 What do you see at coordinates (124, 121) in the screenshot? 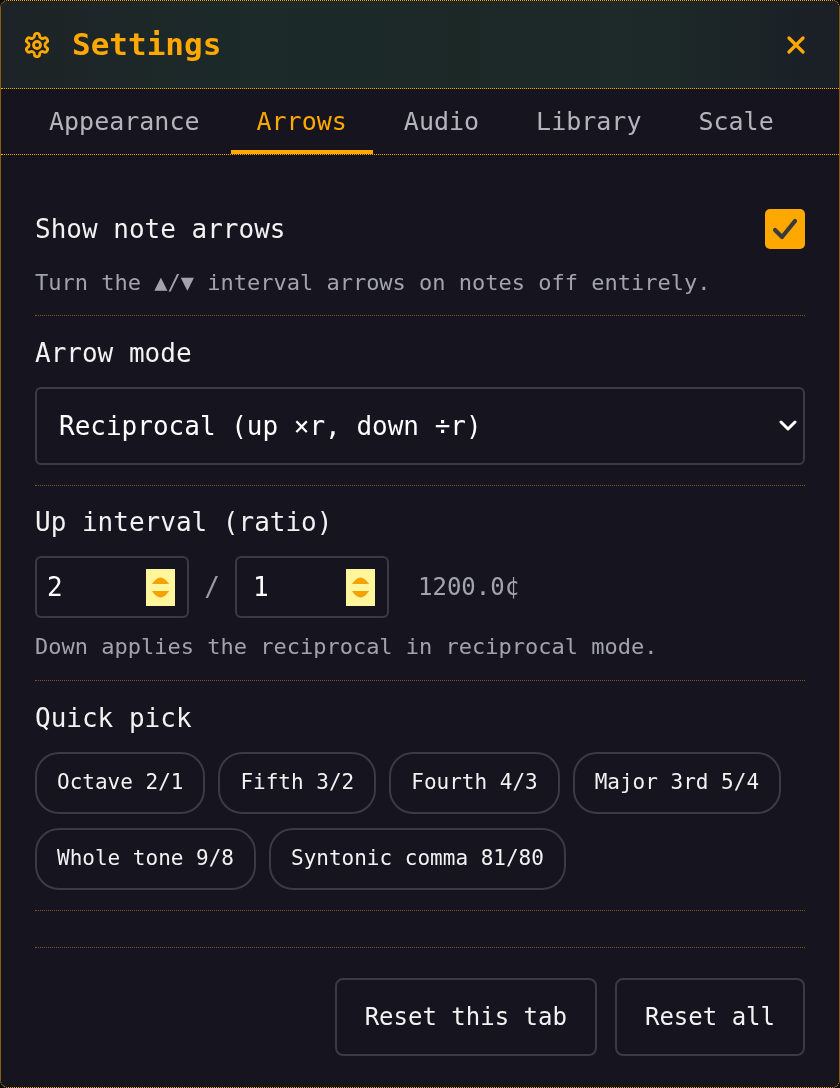
I see `tab: Appearance` at bounding box center [124, 121].